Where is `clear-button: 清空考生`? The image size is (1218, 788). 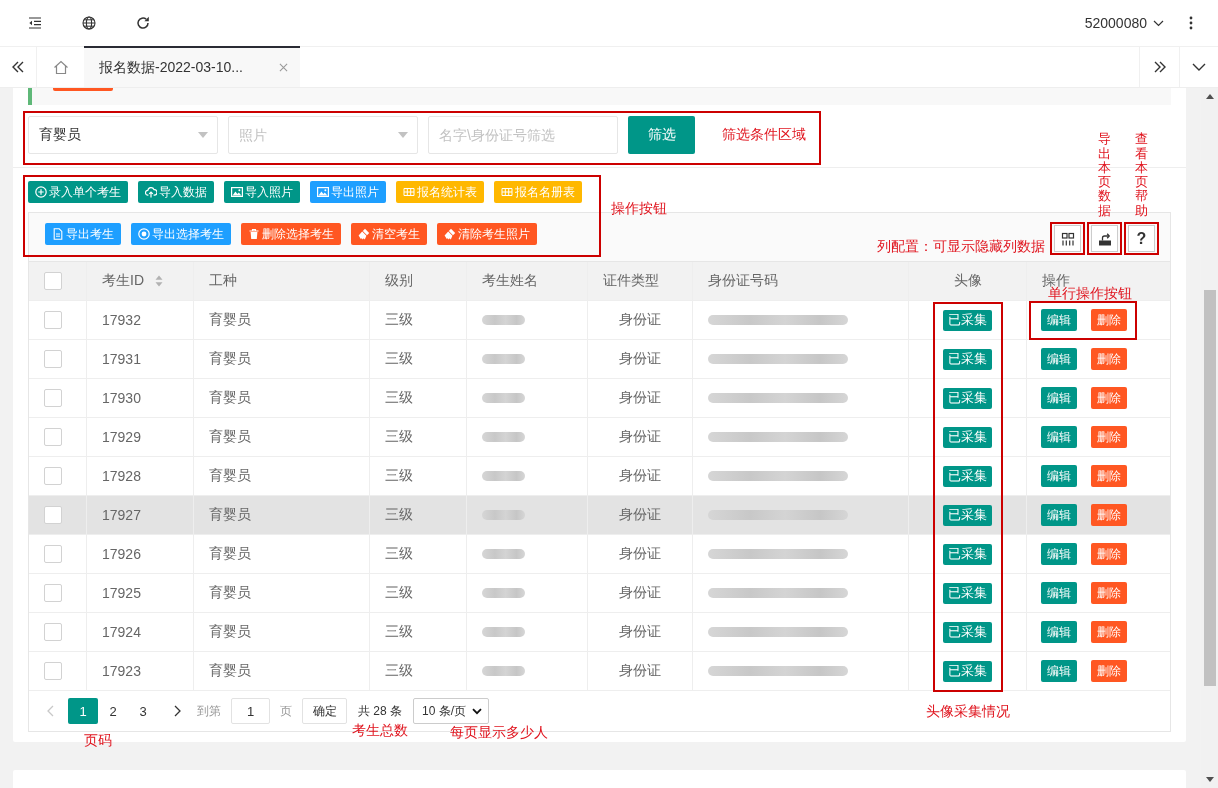
clear-button: 清空考生 is located at coordinates (389, 234).